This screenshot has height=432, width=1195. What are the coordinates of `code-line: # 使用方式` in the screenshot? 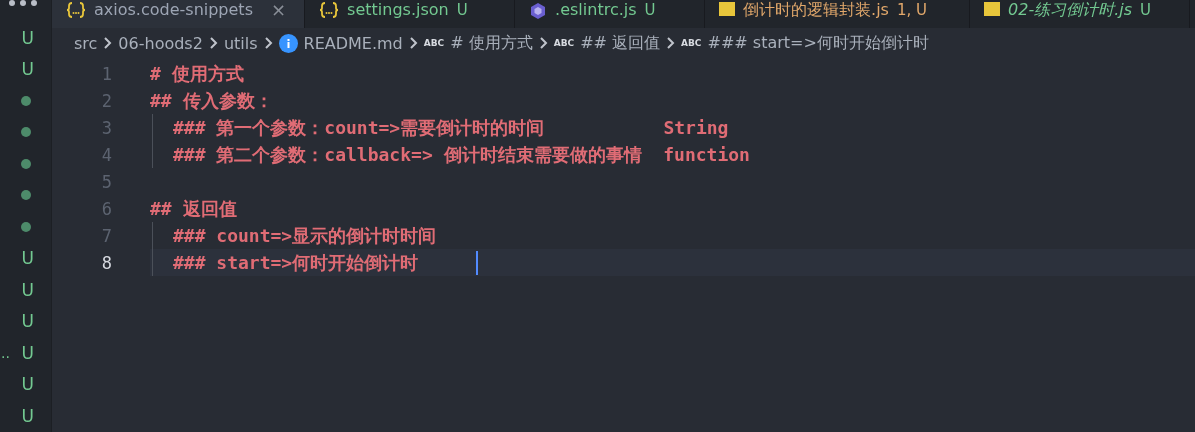 It's located at (197, 73).